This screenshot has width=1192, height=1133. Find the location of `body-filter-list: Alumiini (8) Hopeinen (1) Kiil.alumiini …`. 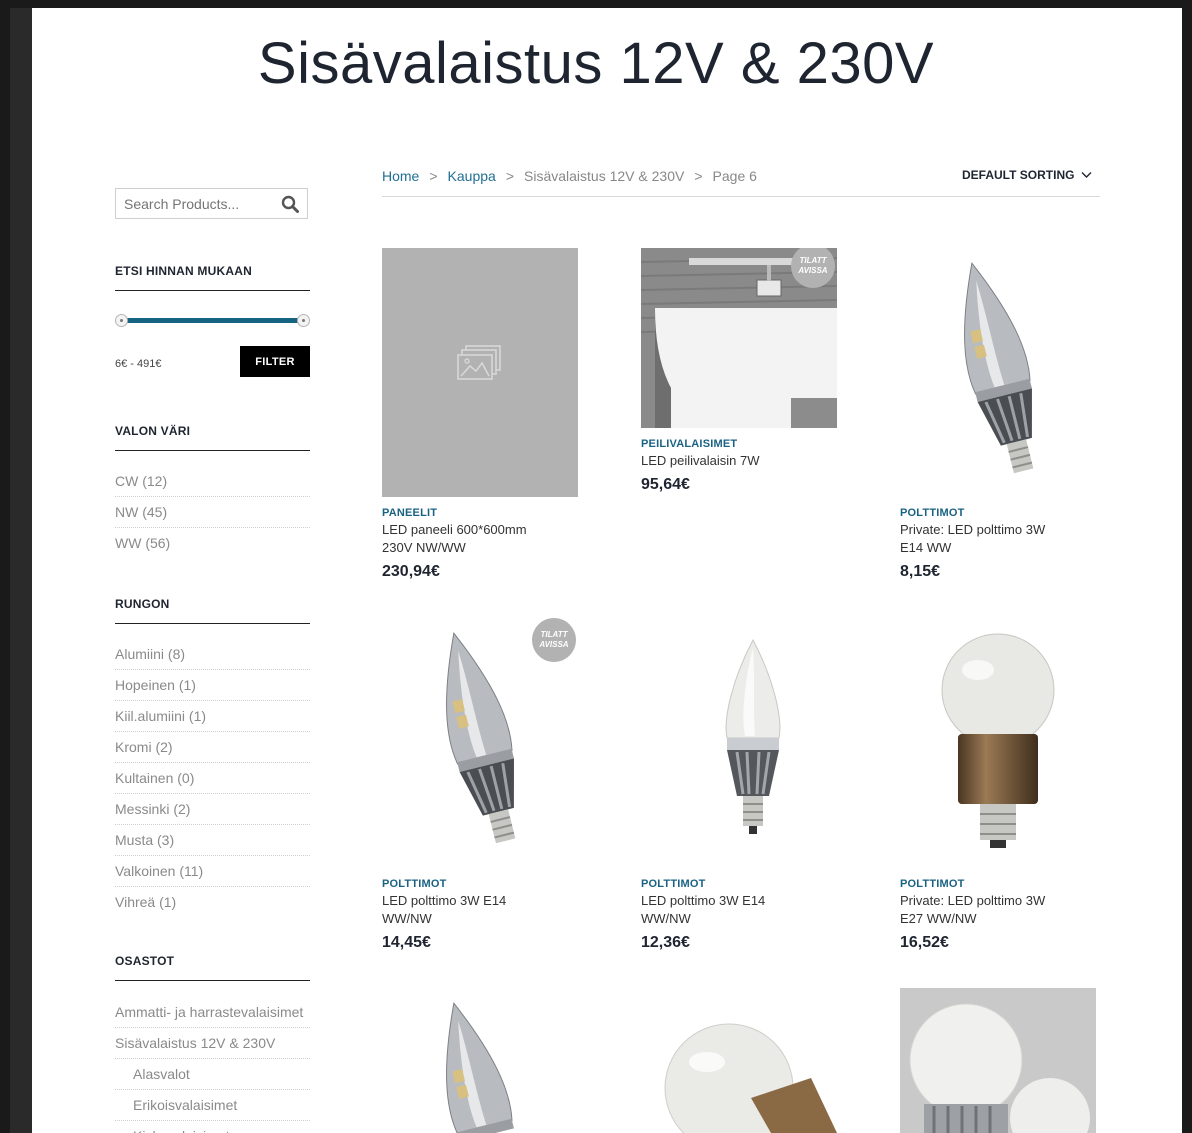

body-filter-list: Alumiini (8) Hopeinen (1) Kiil.alumiini … is located at coordinates (212, 778).